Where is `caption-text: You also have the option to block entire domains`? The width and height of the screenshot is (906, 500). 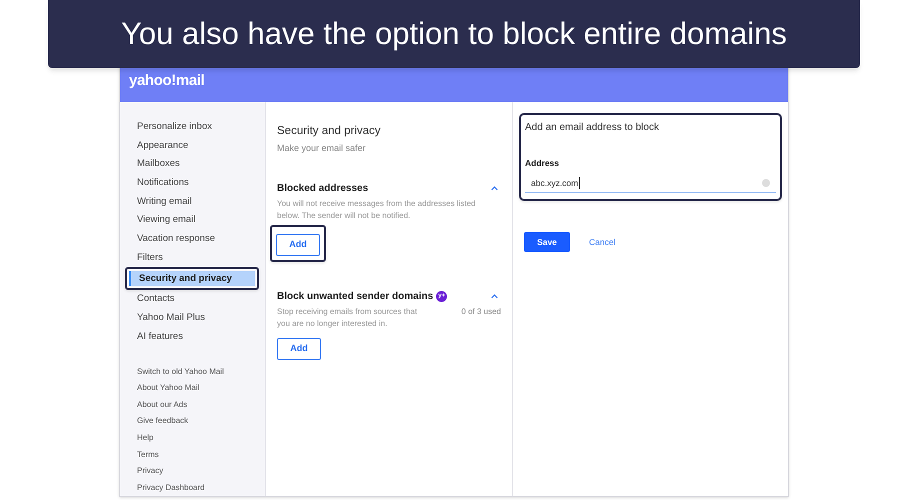 caption-text: You also have the option to block entire domains is located at coordinates (454, 33).